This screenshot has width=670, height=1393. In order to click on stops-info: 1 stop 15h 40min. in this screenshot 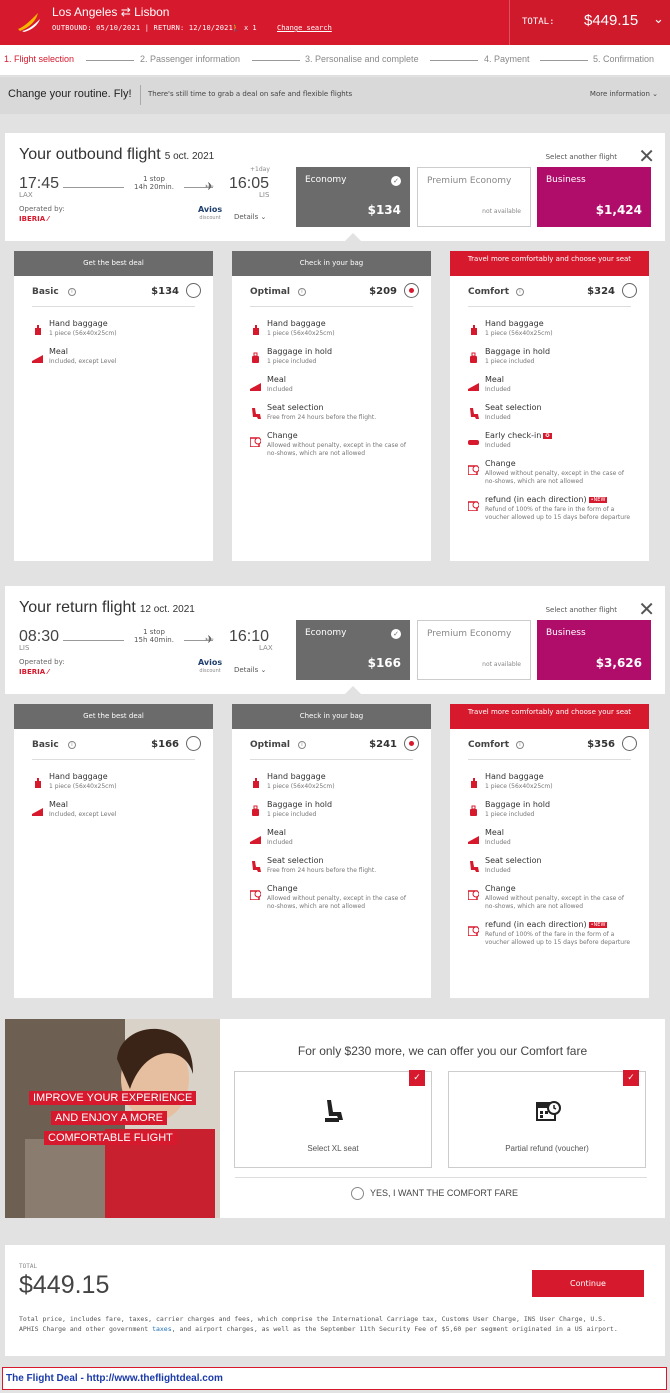, I will do `click(154, 636)`.